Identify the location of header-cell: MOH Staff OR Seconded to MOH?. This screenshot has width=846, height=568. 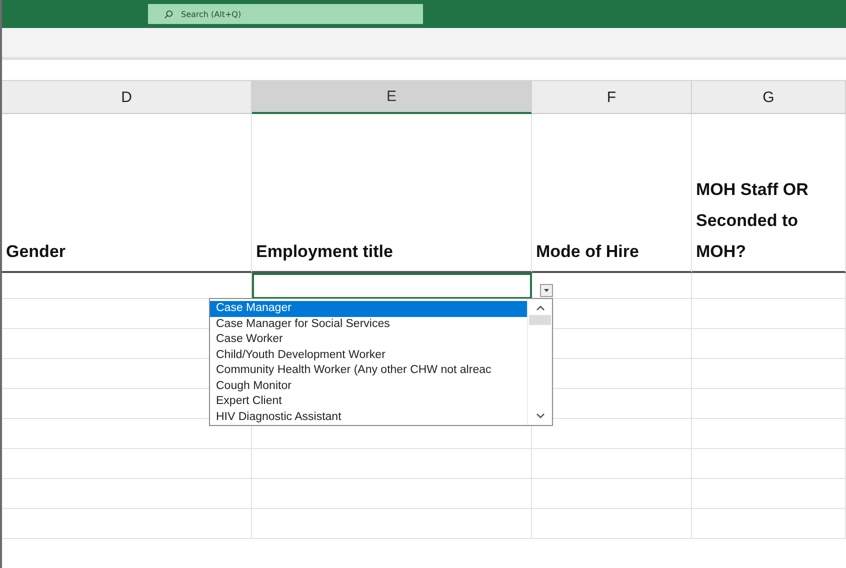
(769, 193).